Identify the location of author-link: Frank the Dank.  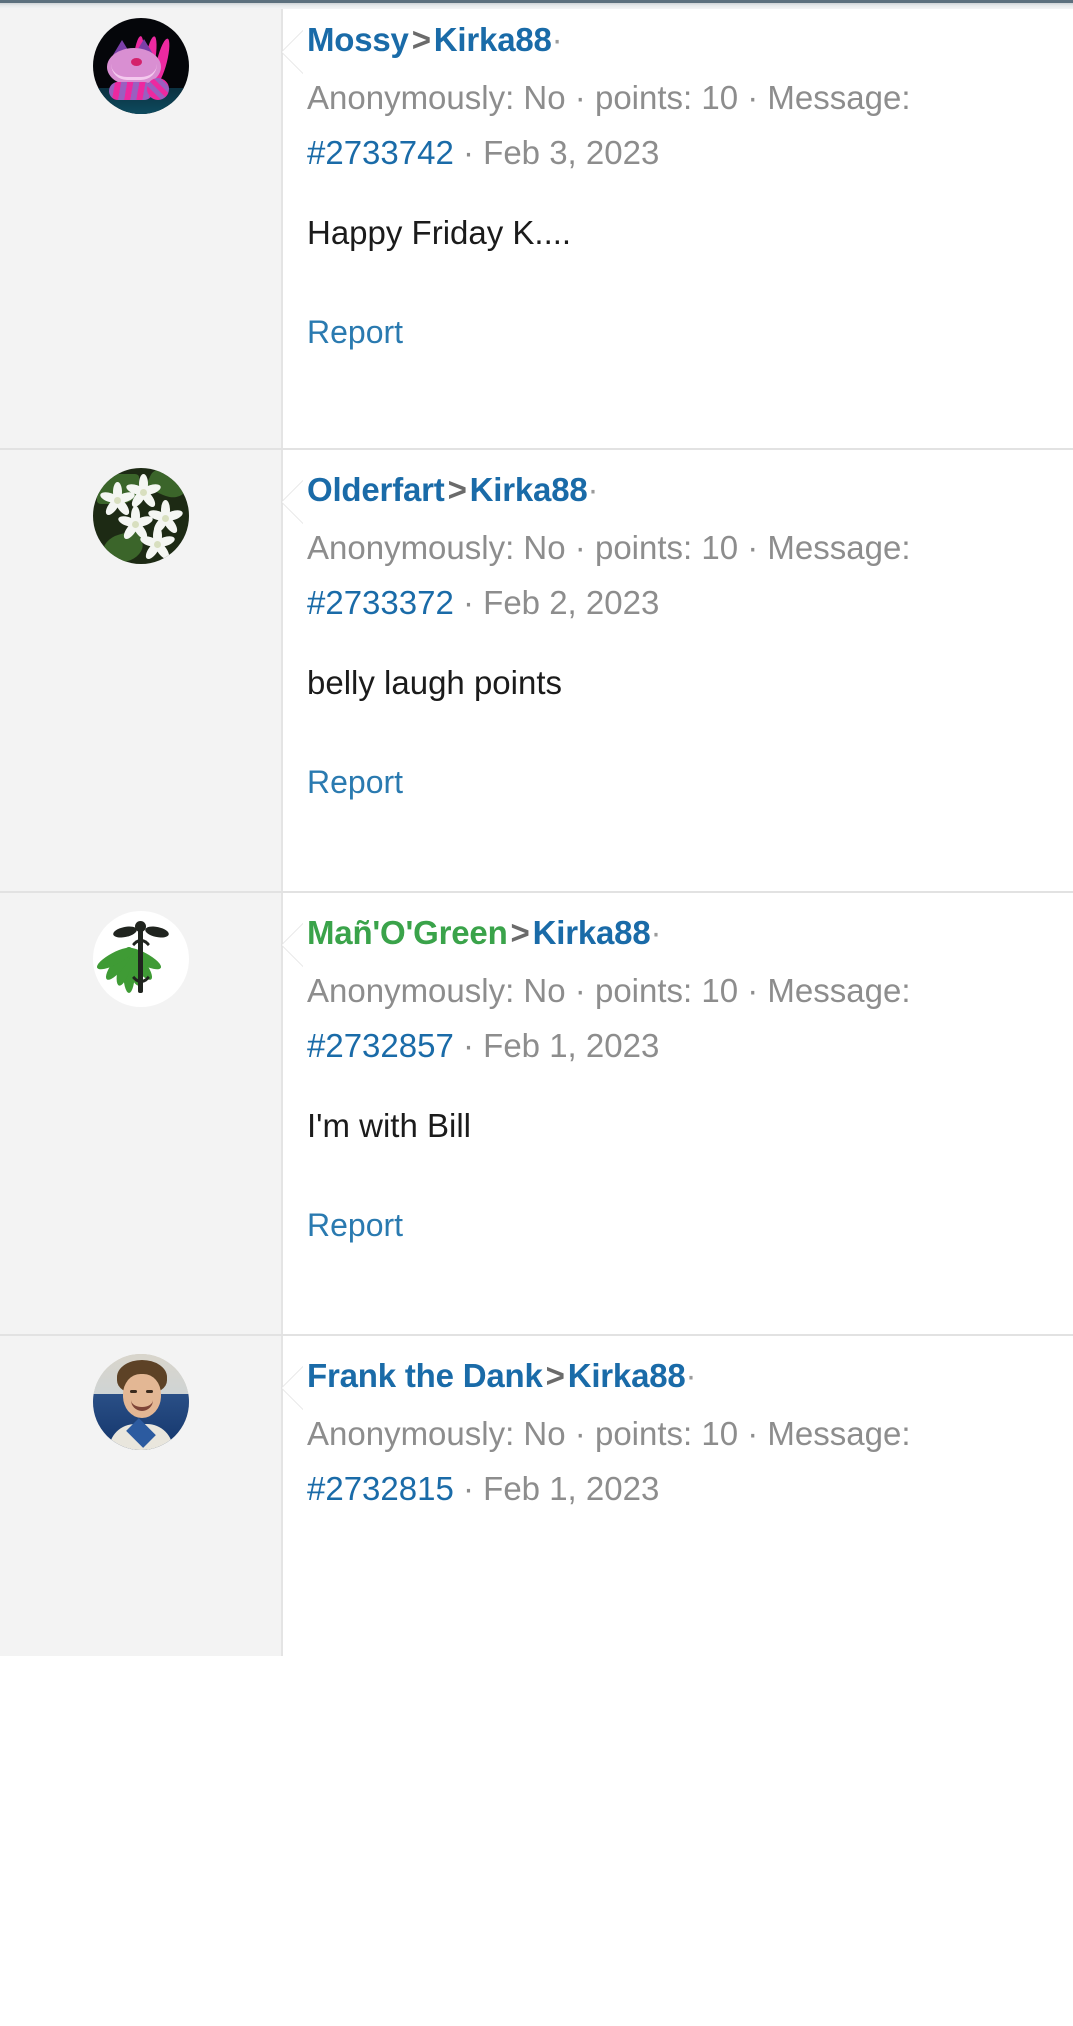
(425, 1375).